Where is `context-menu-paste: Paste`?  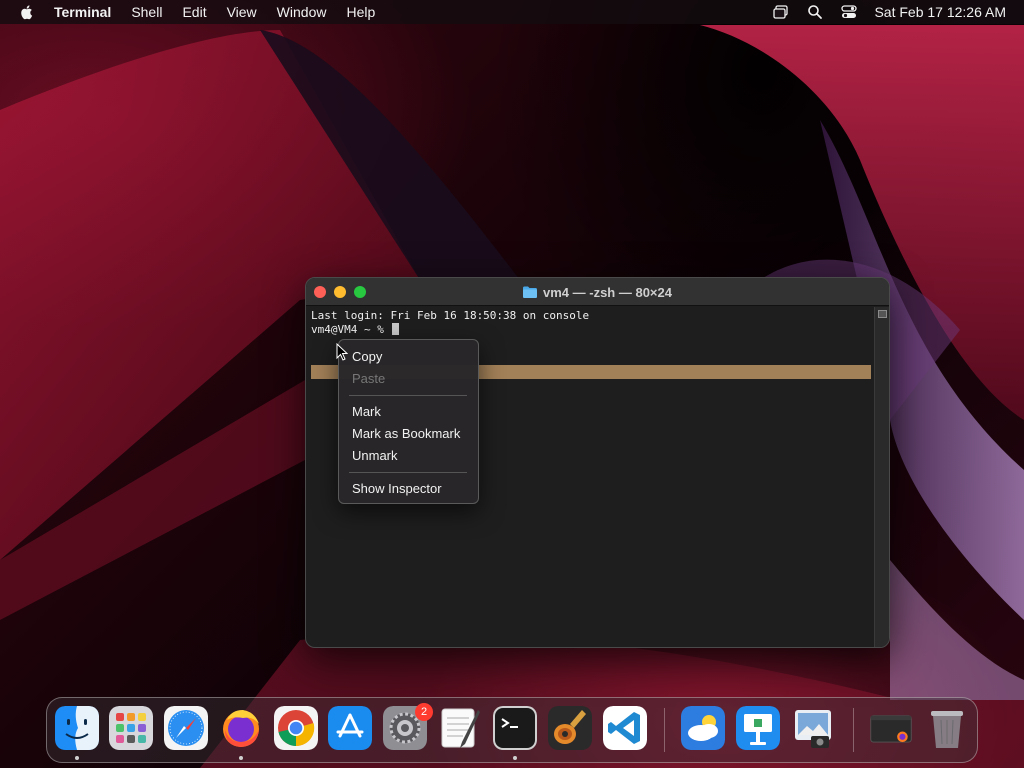 context-menu-paste: Paste is located at coordinates (369, 378).